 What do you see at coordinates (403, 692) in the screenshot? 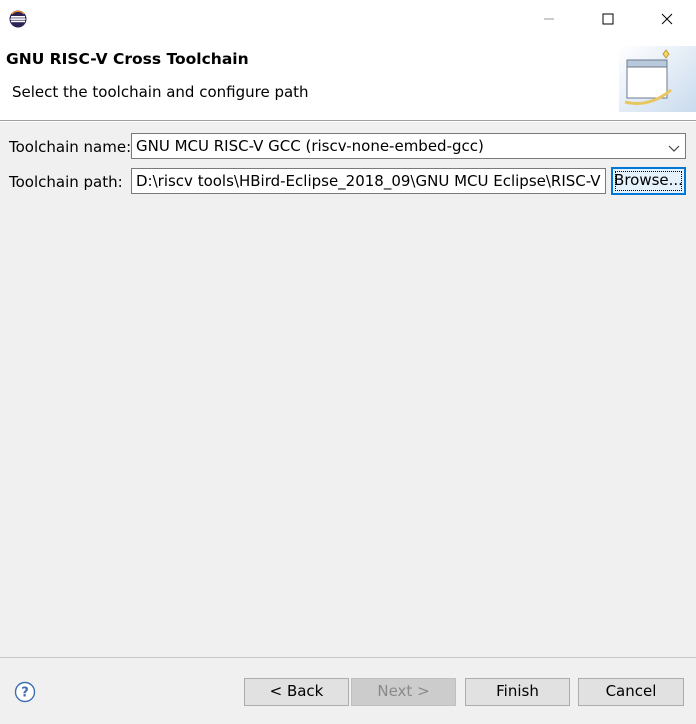
I see `next-button: Next >` at bounding box center [403, 692].